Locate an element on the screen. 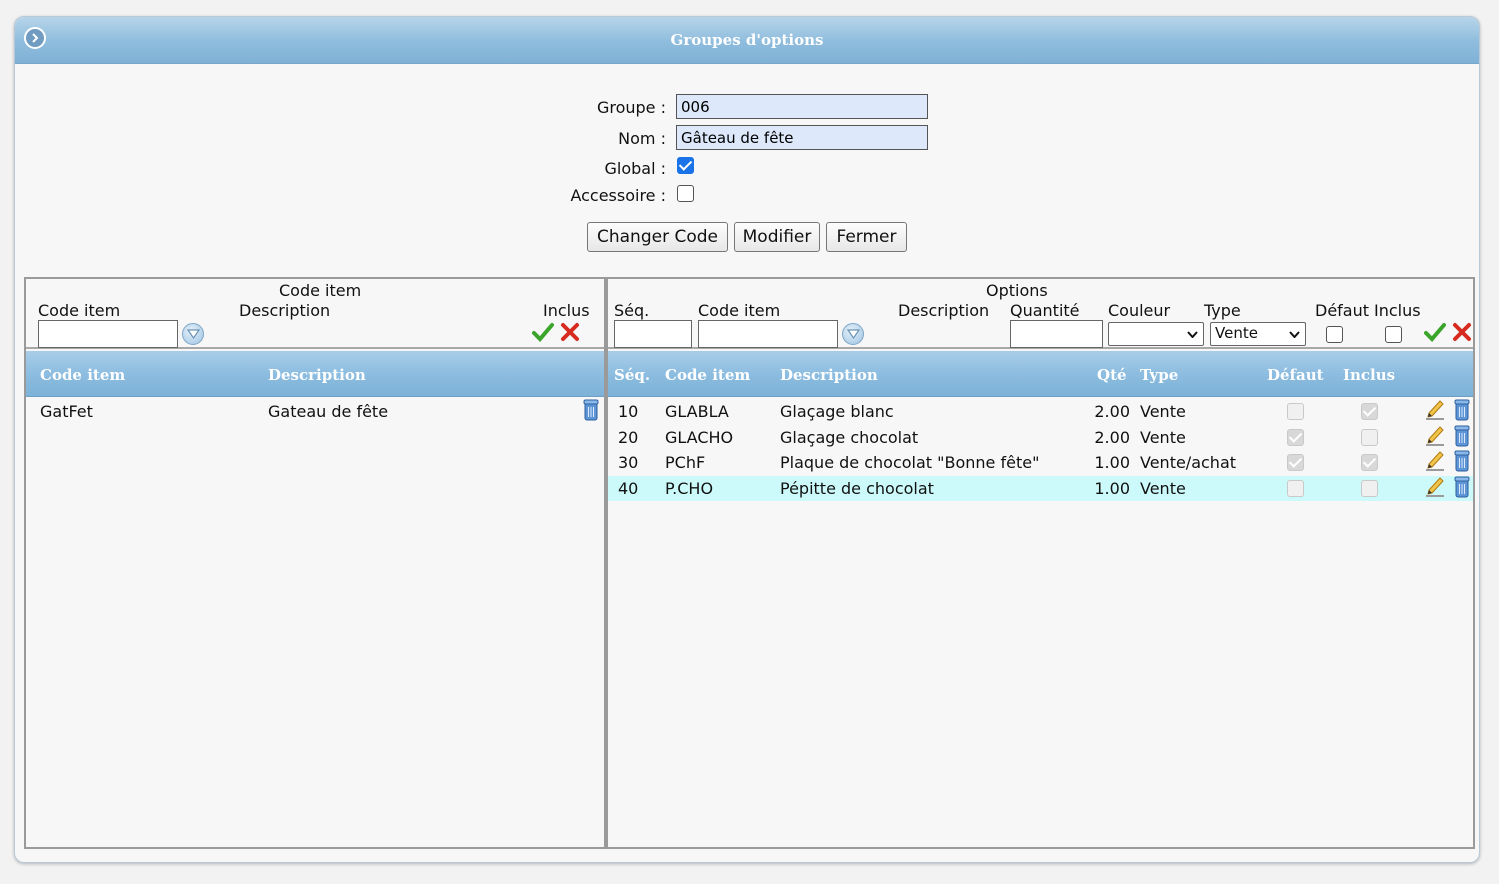 The image size is (1499, 884). options-col-type: Type is located at coordinates (1159, 375).